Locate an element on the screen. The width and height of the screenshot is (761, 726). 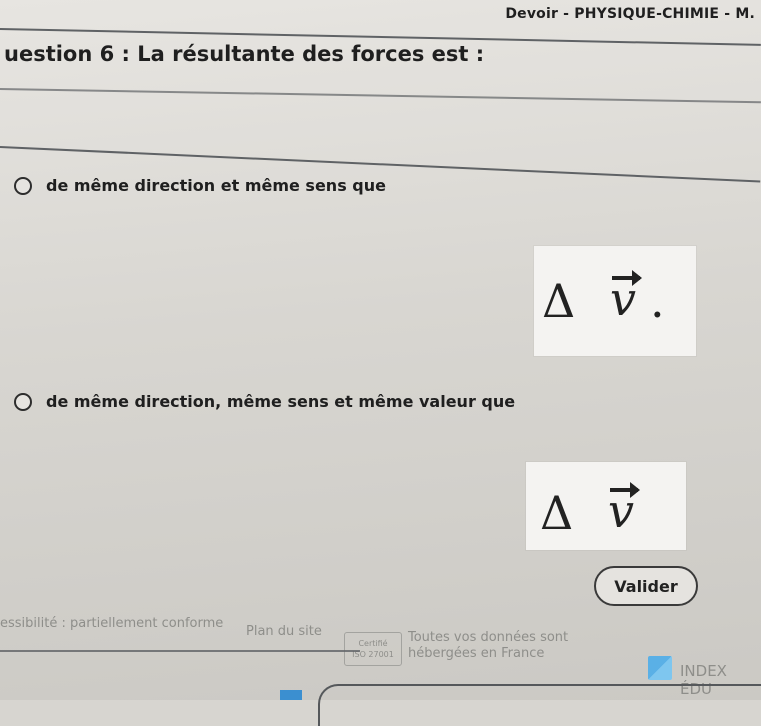
validate-button: Valider is located at coordinates (646, 586).